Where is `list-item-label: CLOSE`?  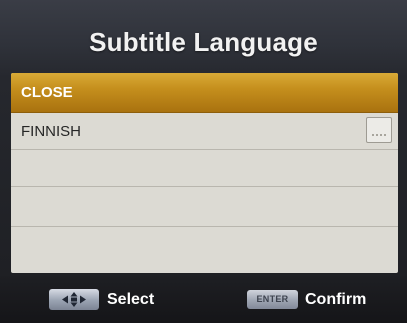 list-item-label: CLOSE is located at coordinates (47, 92).